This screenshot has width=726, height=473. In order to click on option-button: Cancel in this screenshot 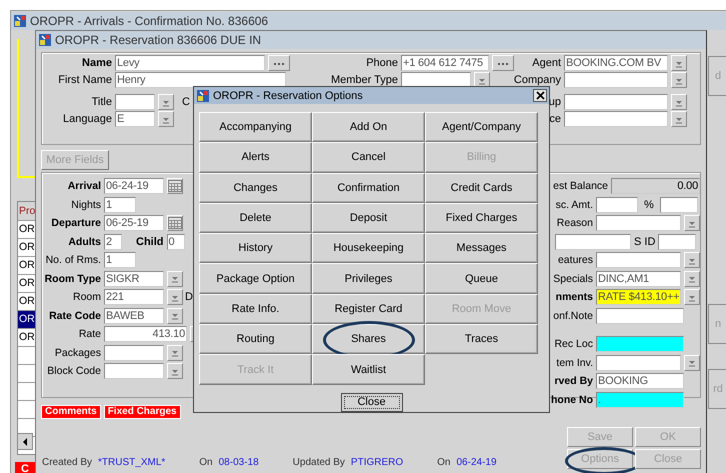, I will do `click(368, 157)`.